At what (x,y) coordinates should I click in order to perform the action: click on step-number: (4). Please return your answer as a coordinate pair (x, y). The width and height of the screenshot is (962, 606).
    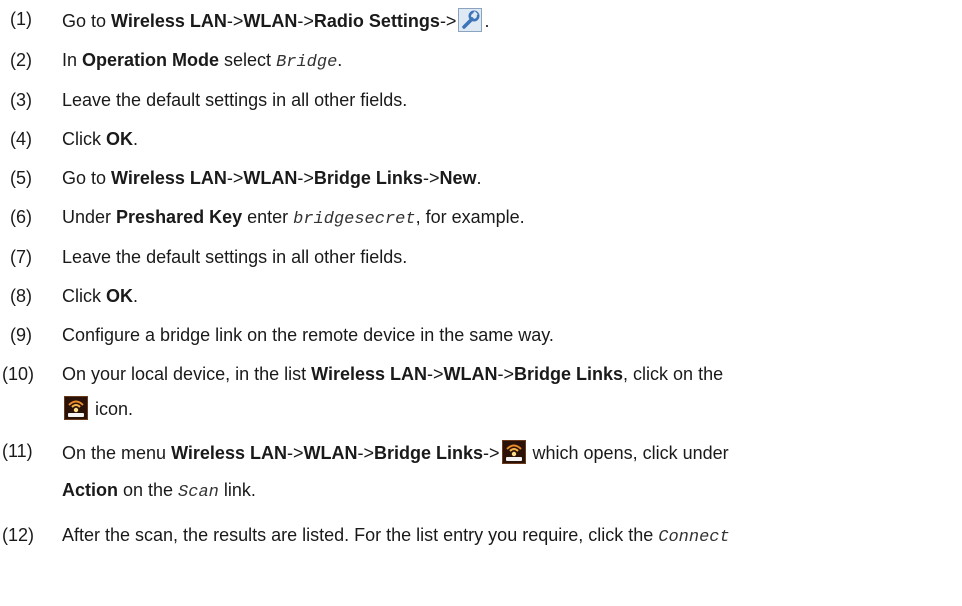
    Looking at the image, I should click on (21, 139).